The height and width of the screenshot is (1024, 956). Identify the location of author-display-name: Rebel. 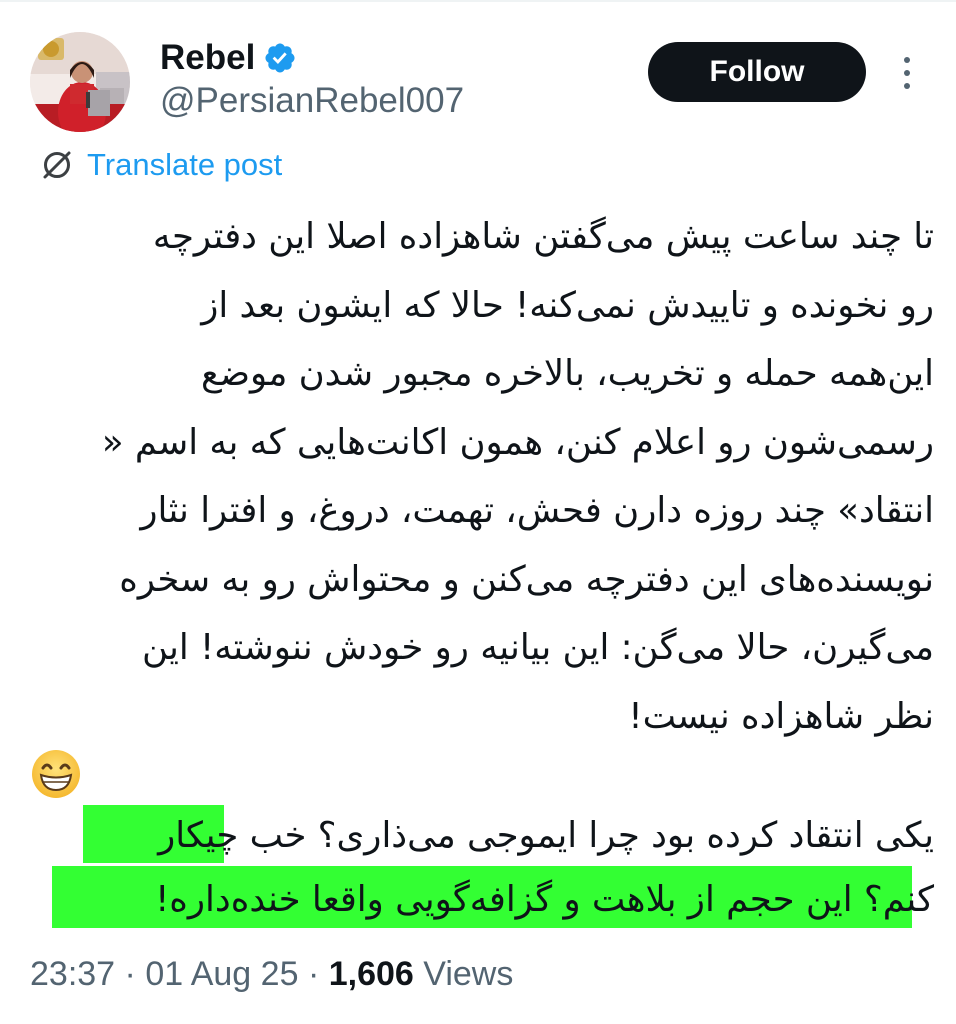
(207, 58).